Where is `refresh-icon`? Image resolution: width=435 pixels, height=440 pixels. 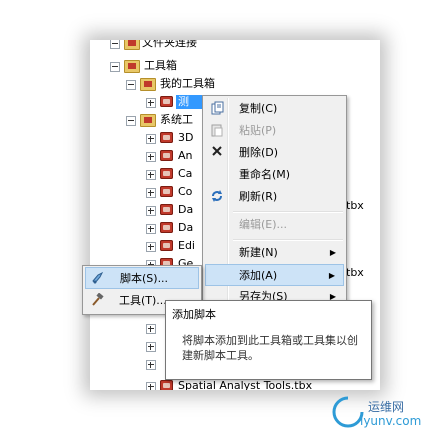
refresh-icon is located at coordinates (217, 197).